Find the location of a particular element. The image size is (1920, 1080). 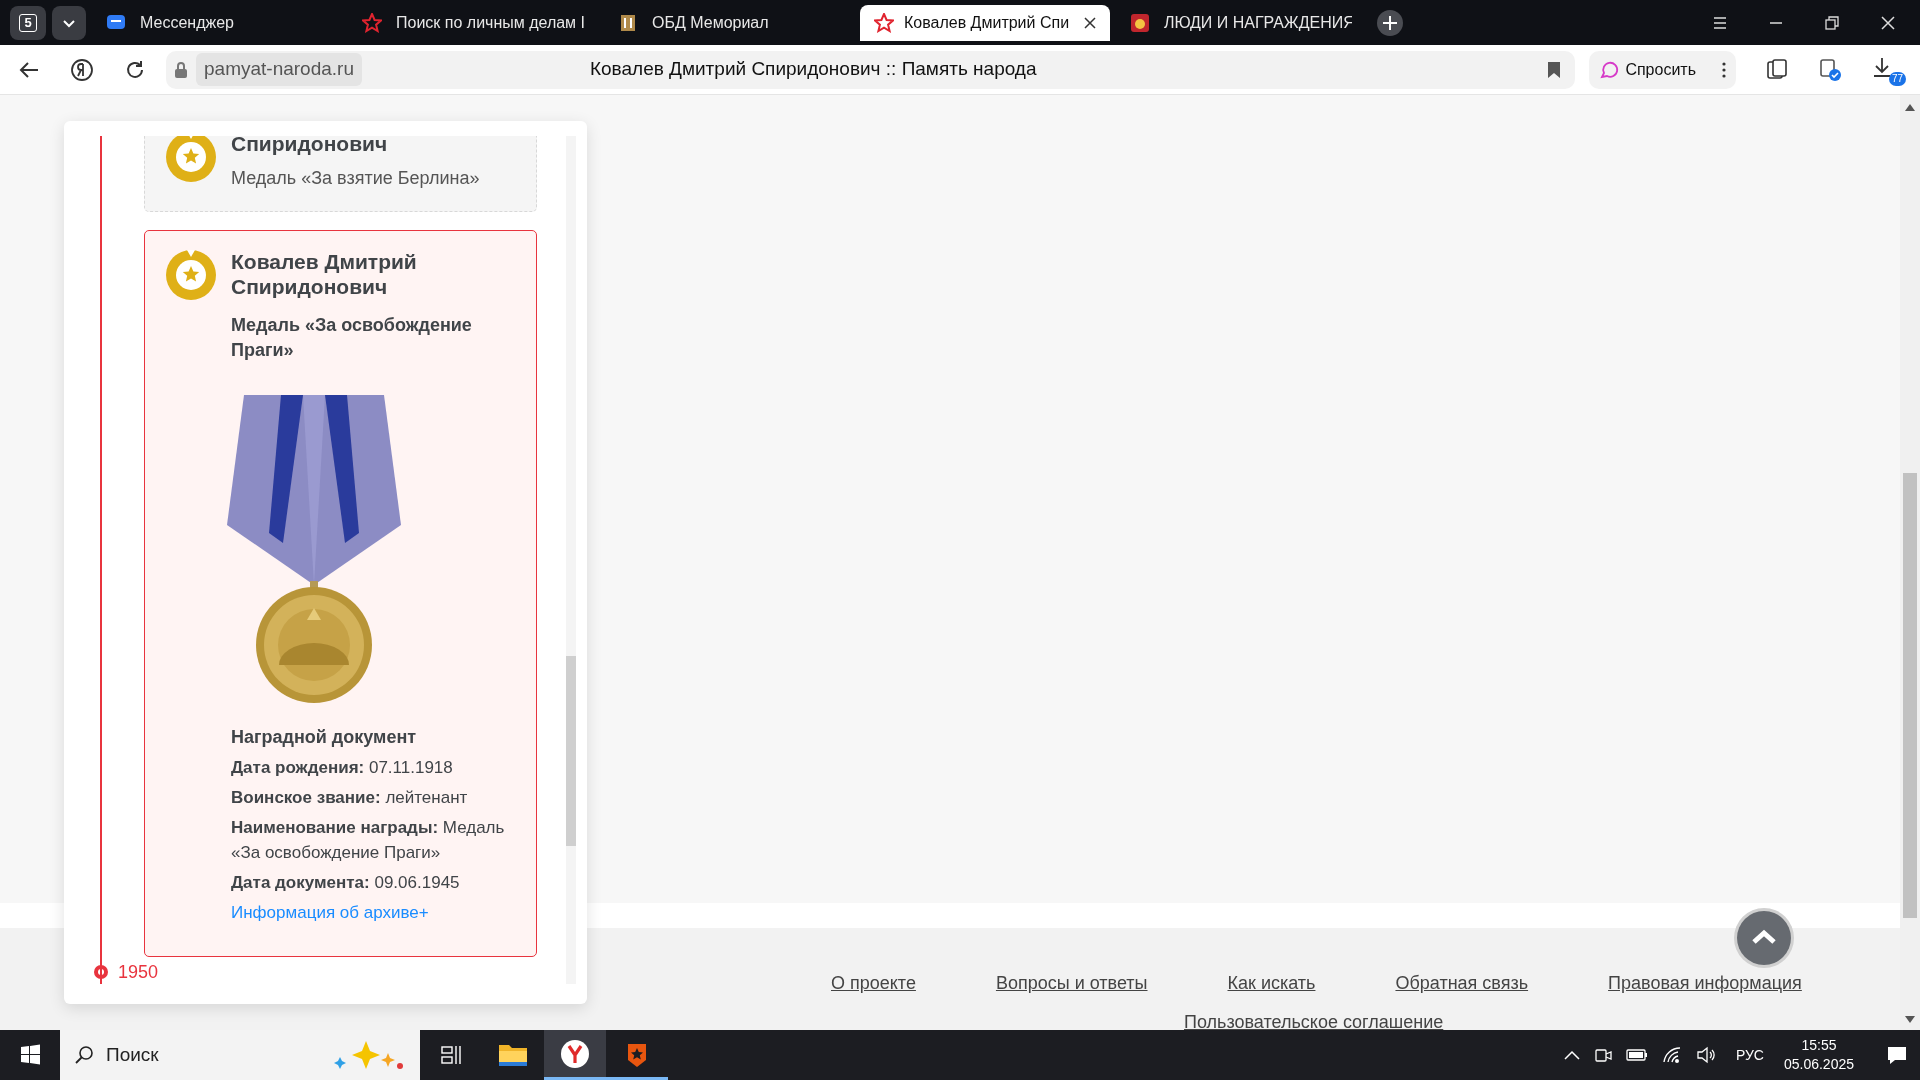

menu-icon is located at coordinates (1720, 22).